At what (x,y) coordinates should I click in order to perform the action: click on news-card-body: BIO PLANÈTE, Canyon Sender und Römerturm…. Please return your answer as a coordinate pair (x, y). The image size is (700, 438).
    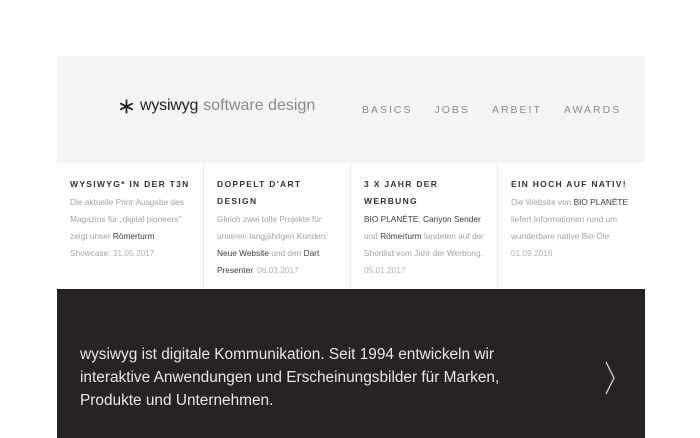
    Looking at the image, I should click on (424, 245).